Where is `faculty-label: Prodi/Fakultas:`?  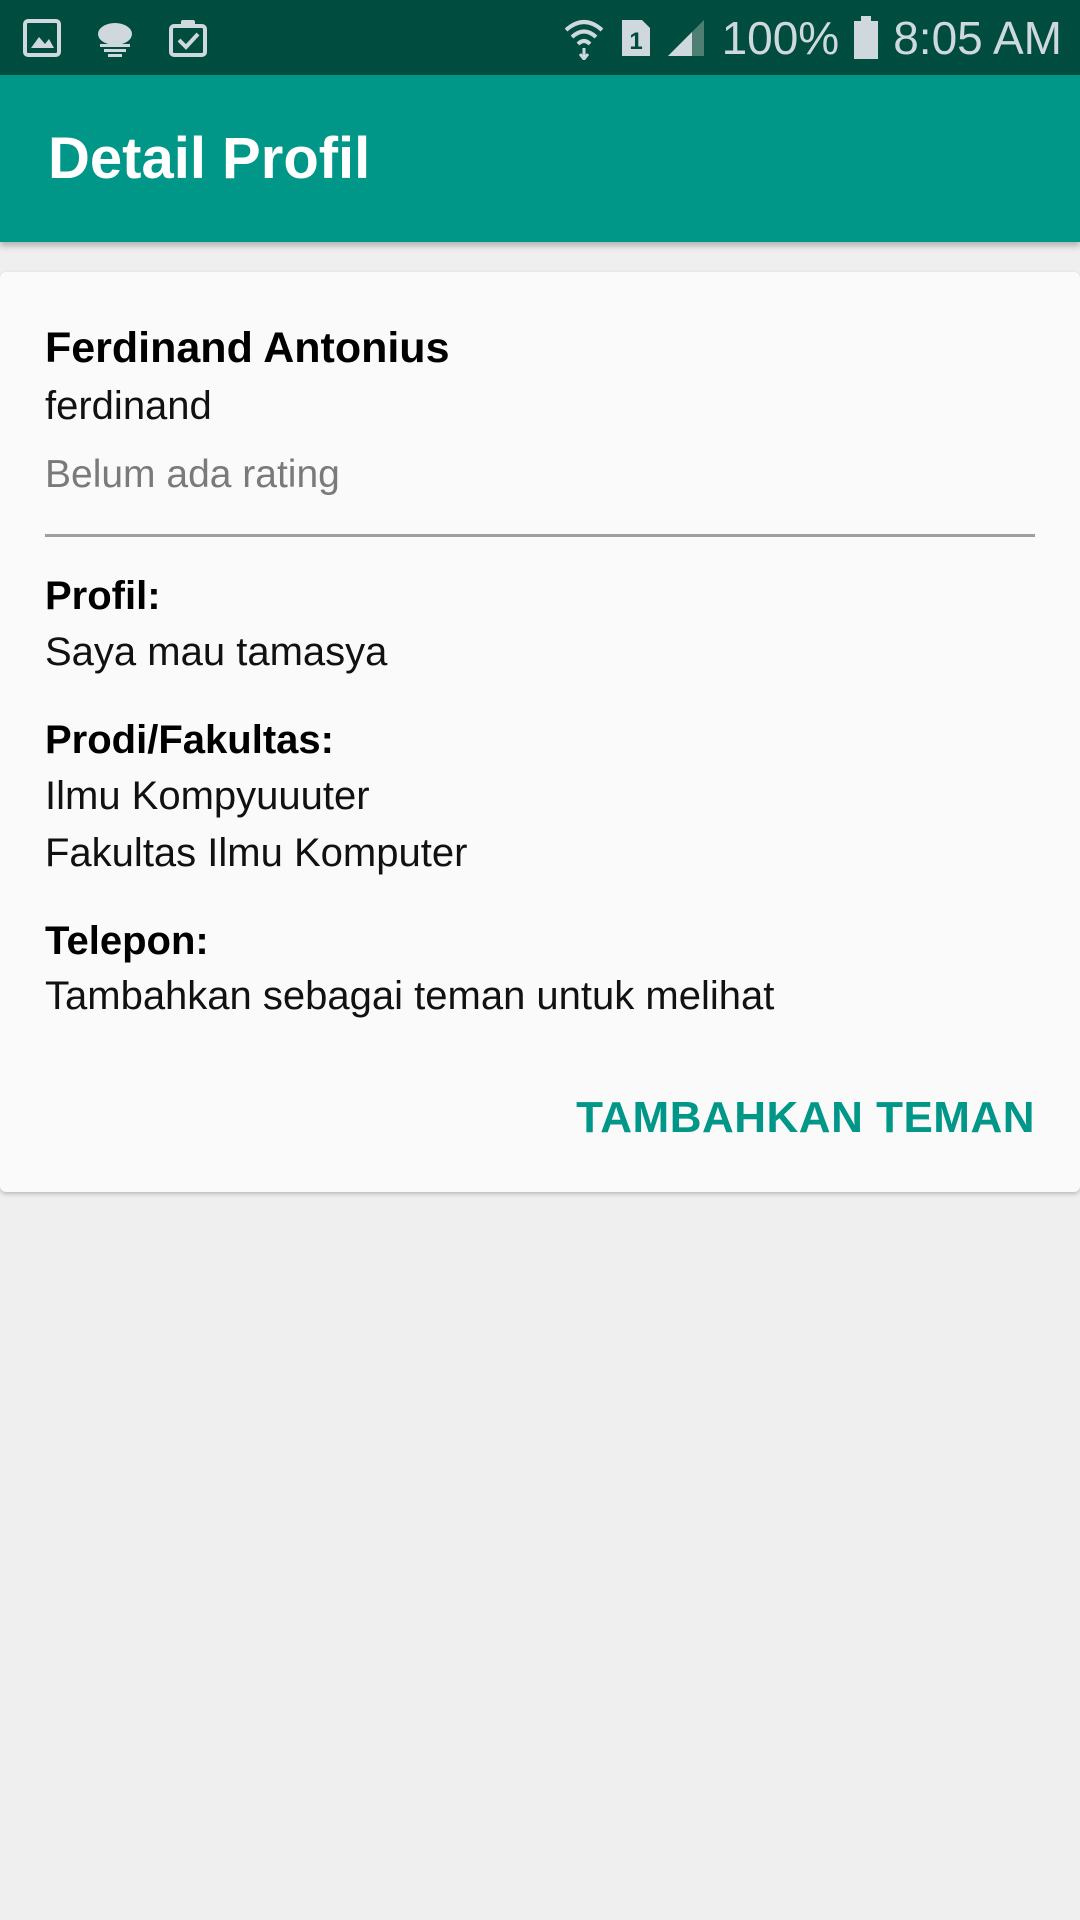 faculty-label: Prodi/Fakultas: is located at coordinates (189, 740).